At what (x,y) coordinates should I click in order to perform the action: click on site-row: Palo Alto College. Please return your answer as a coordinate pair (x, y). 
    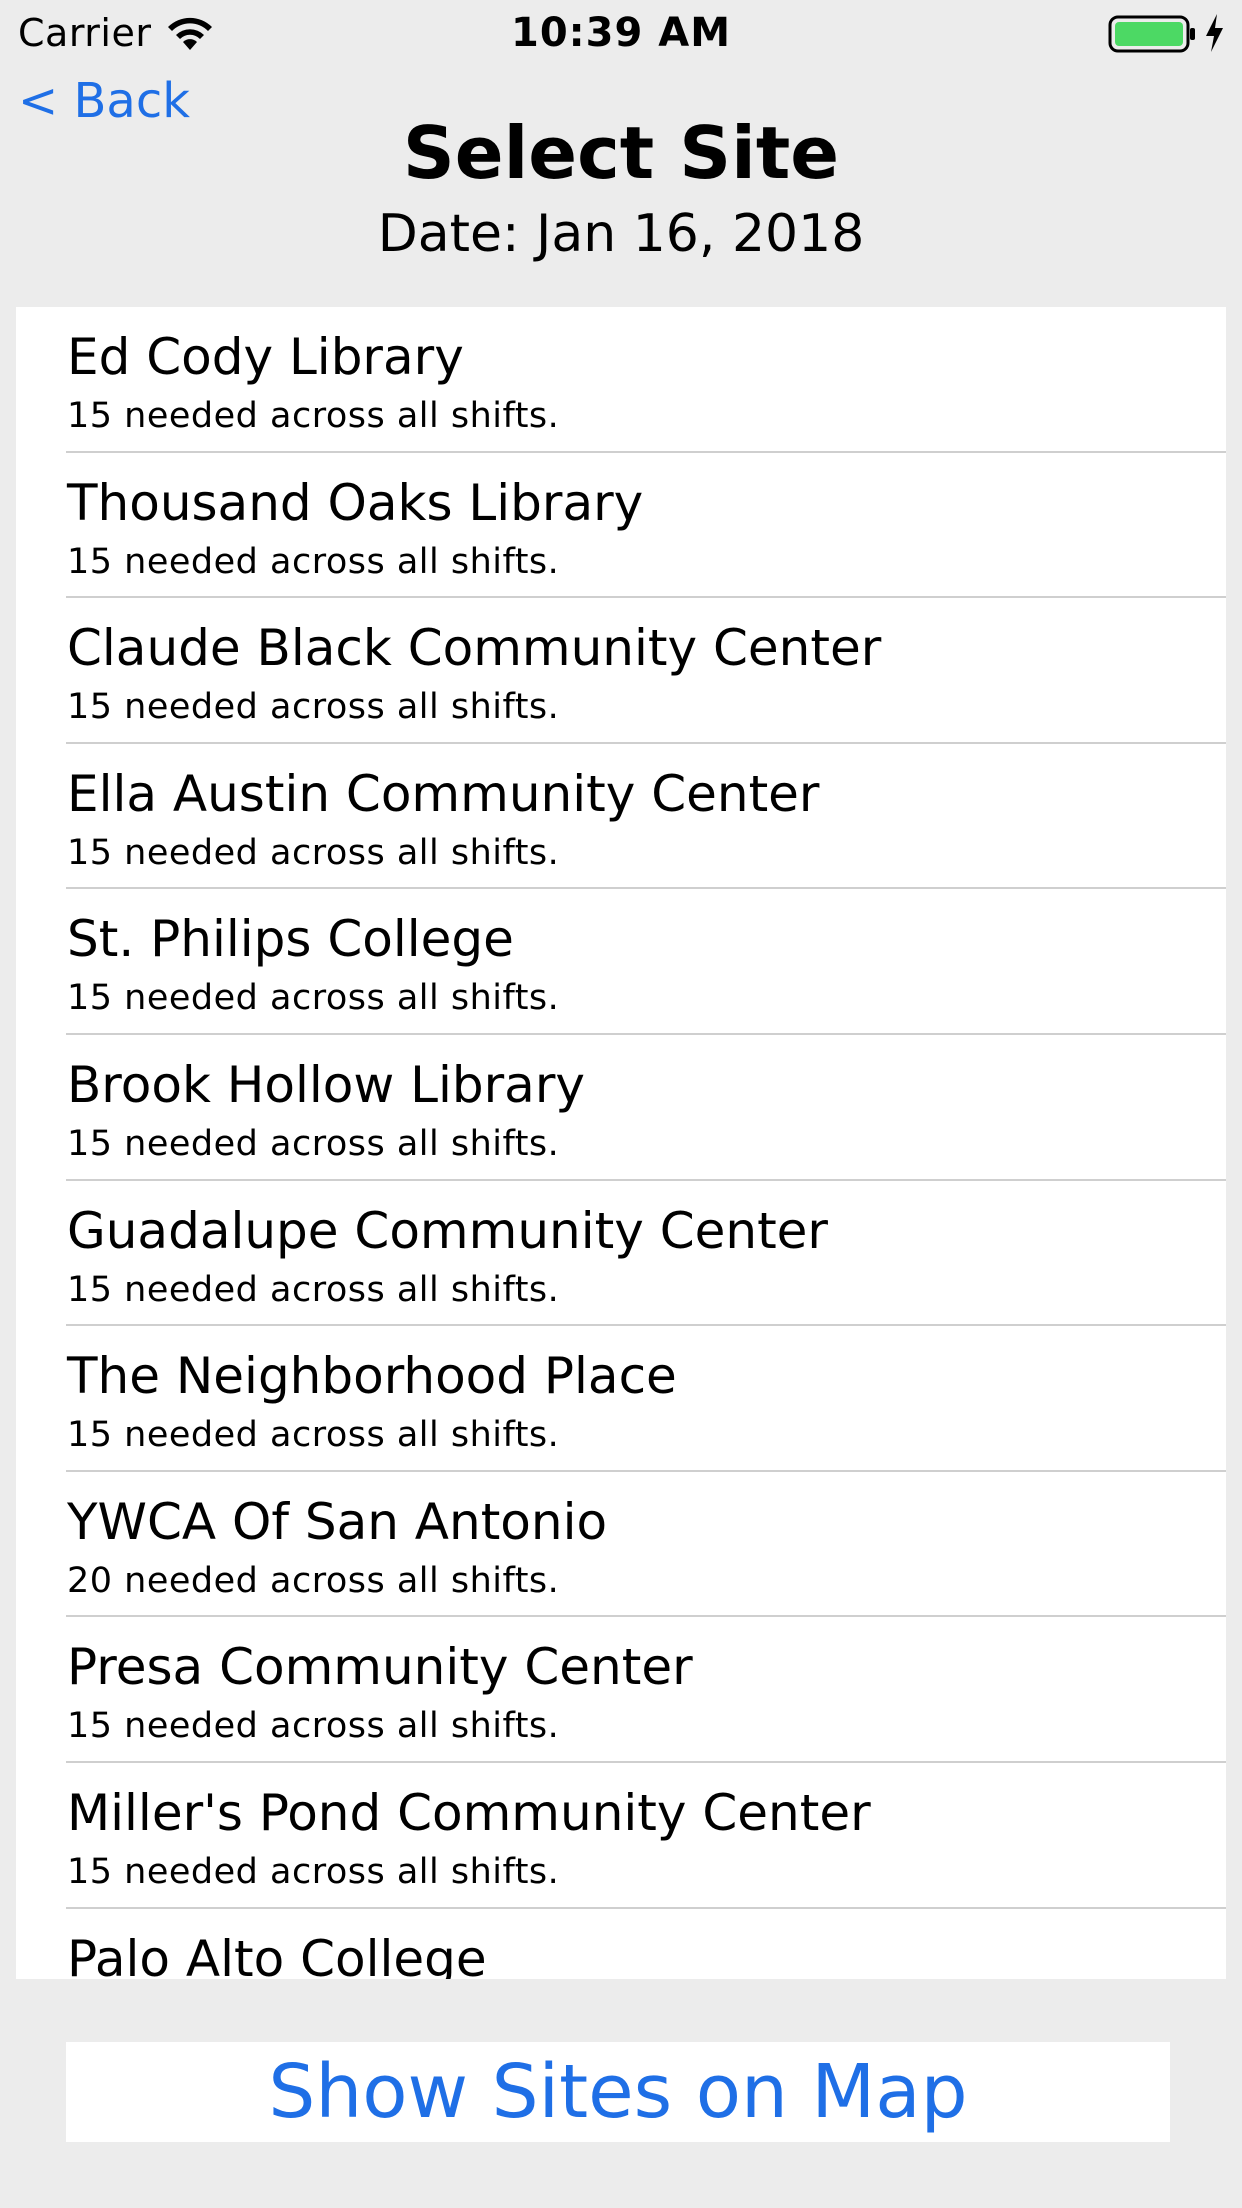
    Looking at the image, I should click on (621, 1944).